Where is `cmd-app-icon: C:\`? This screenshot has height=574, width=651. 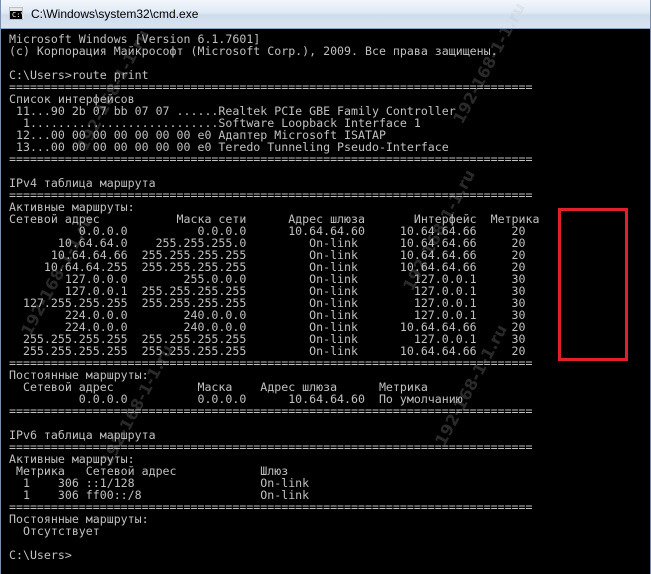 cmd-app-icon: C:\ is located at coordinates (17, 13).